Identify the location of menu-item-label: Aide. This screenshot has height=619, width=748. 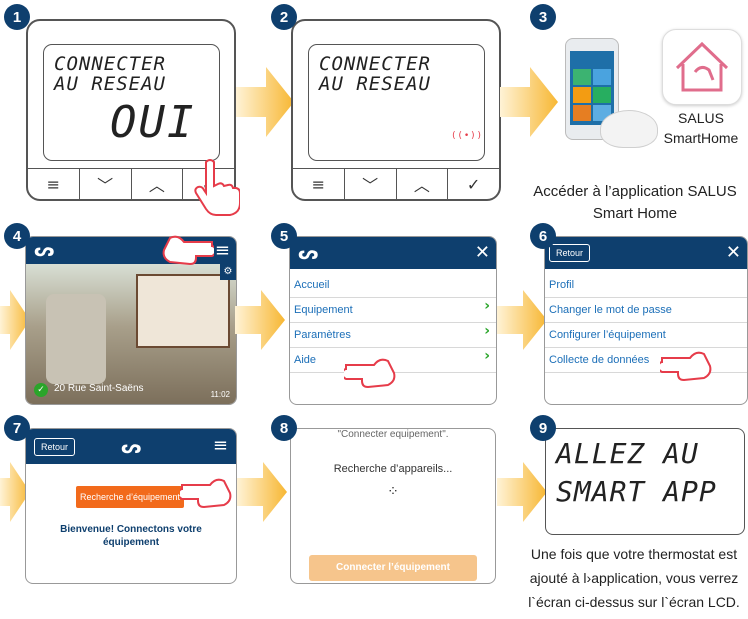
(305, 360).